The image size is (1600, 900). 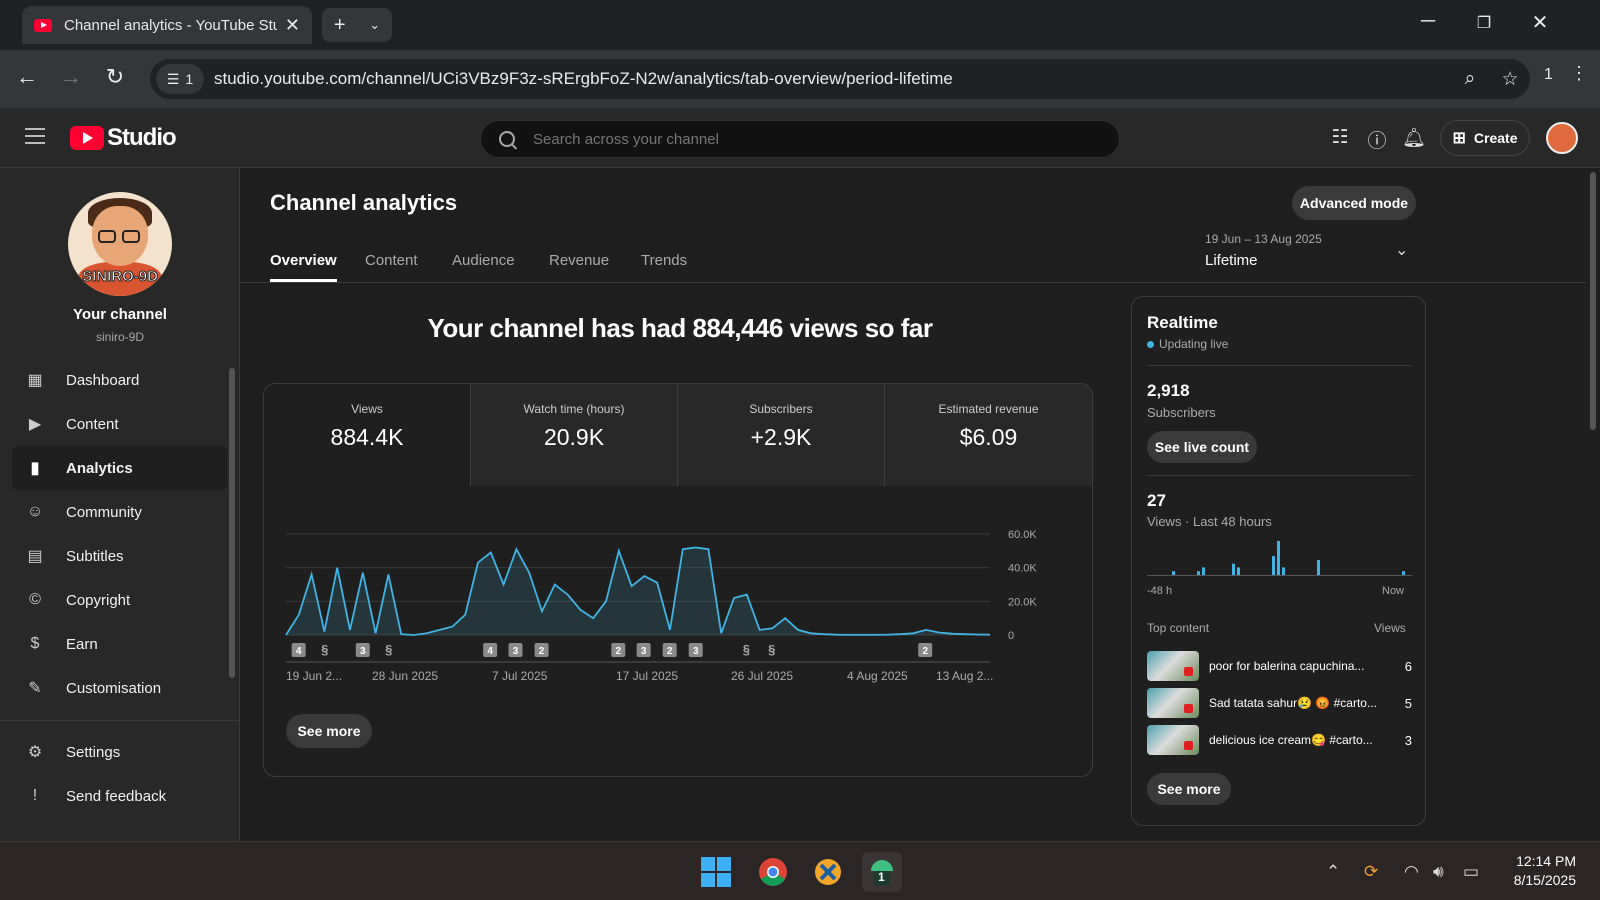 I want to click on sidebar-item-analytics: ▮ Analytics, so click(x=119, y=468).